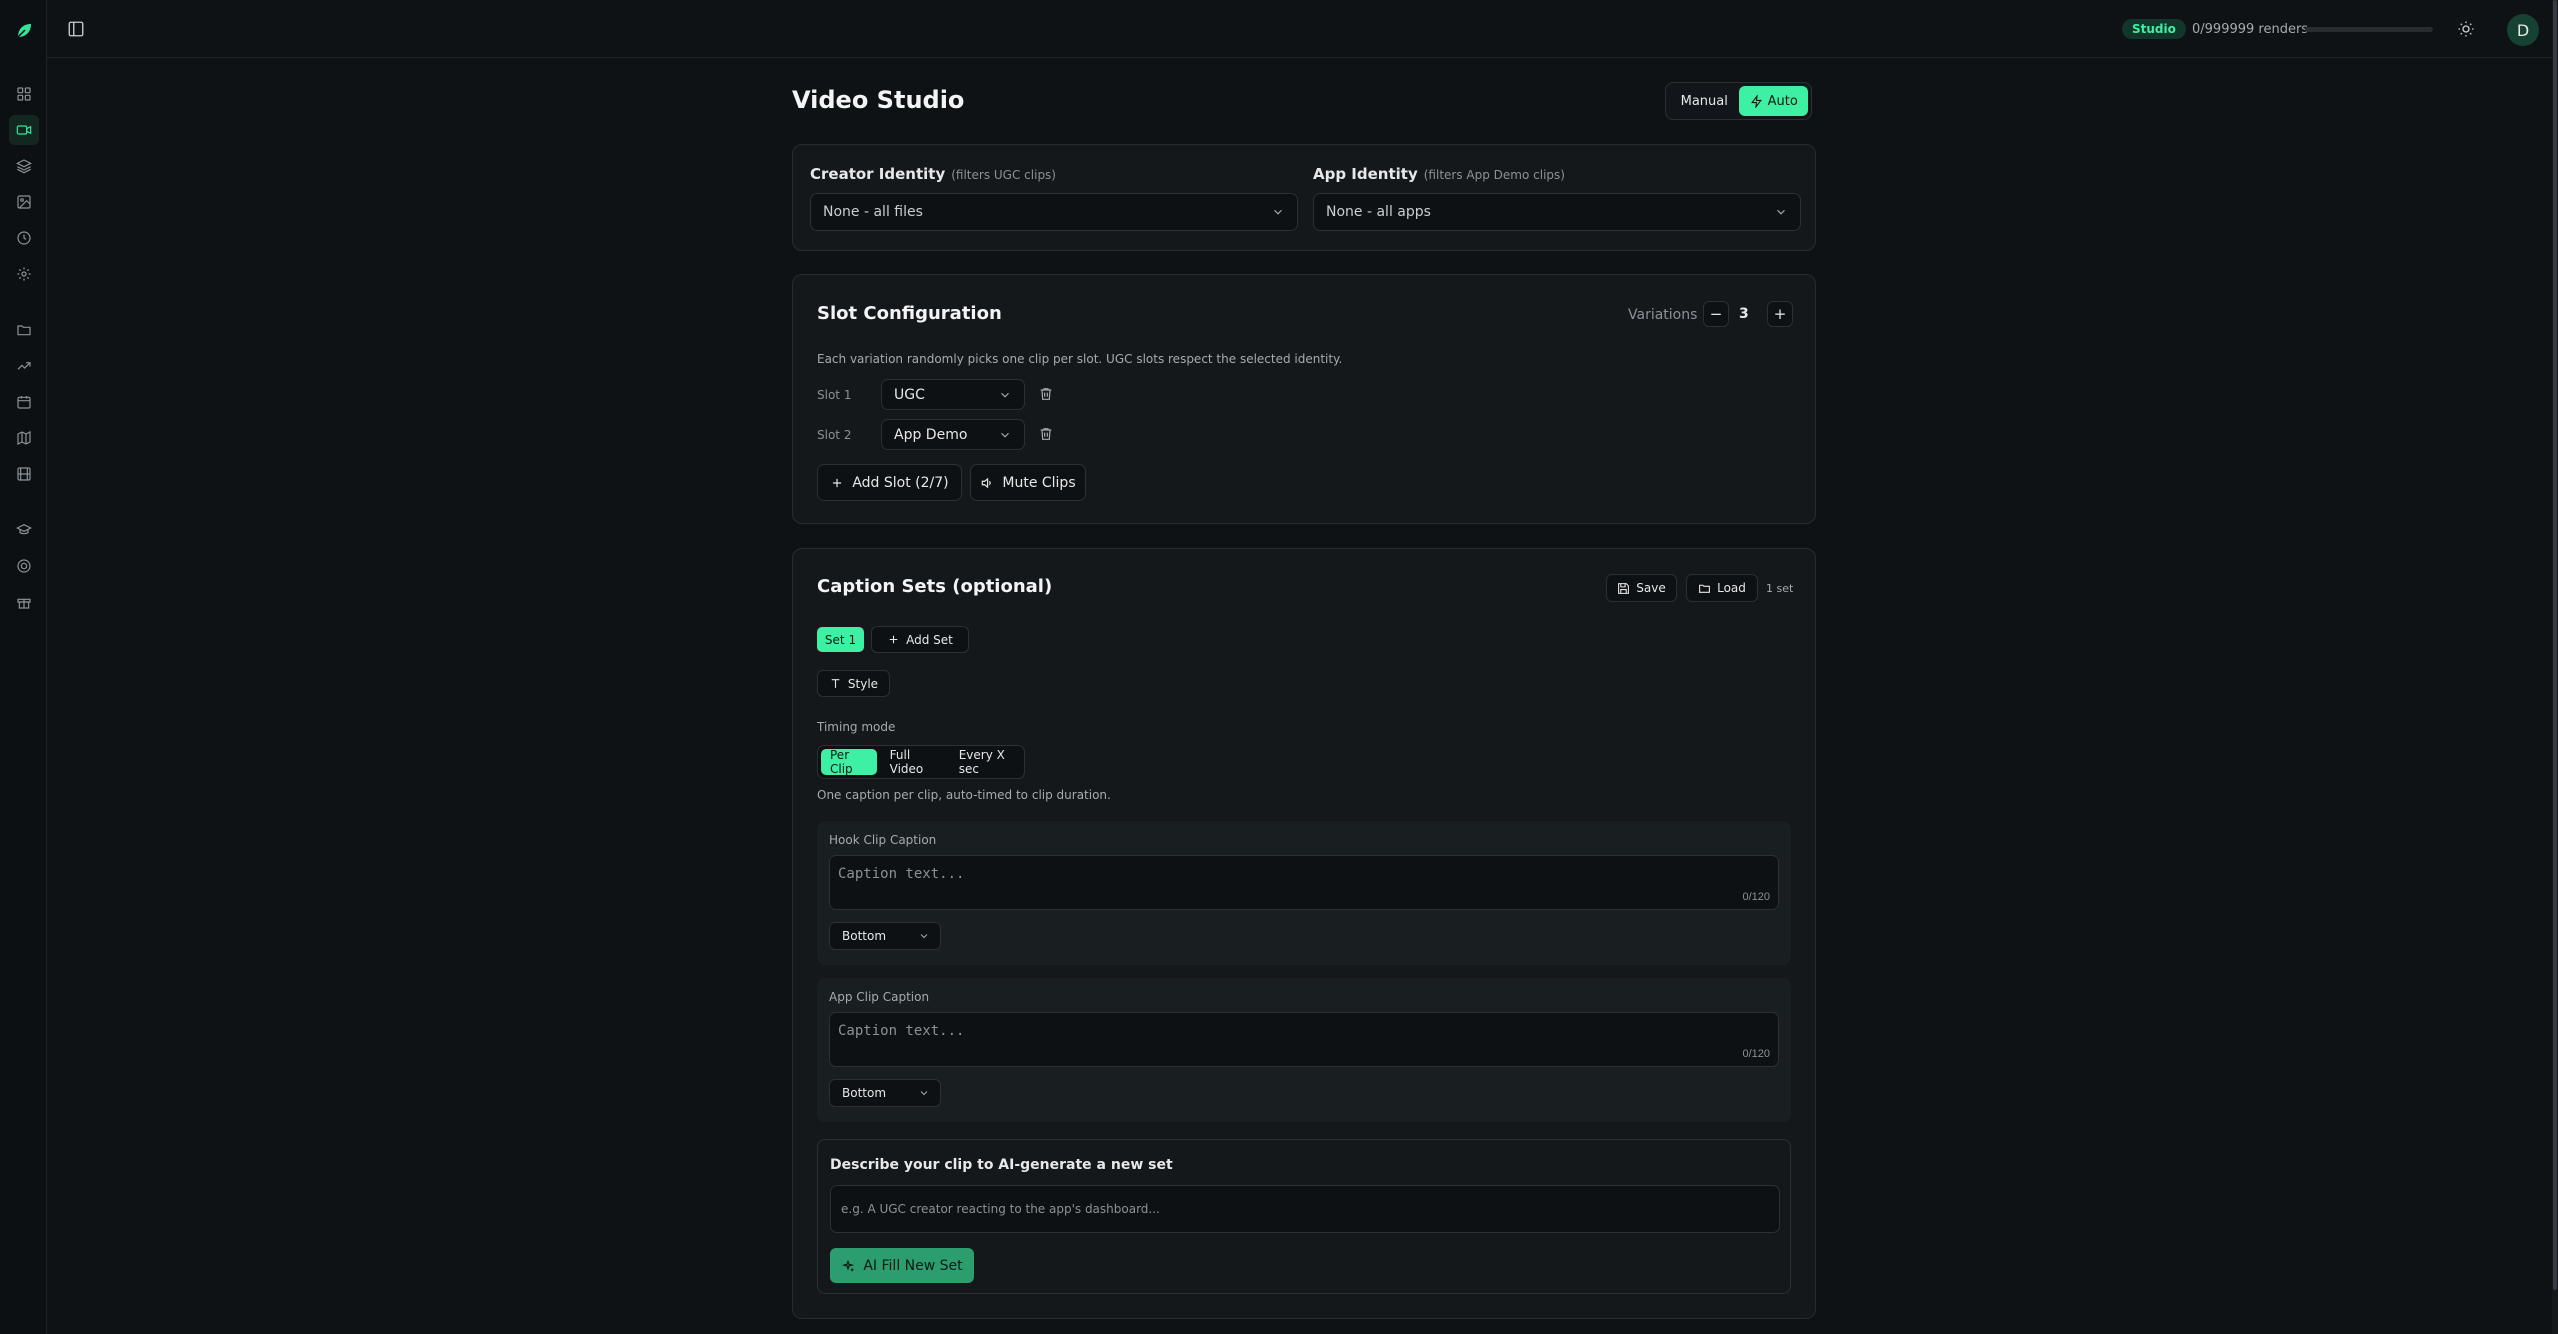  Describe the element at coordinates (931, 434) in the screenshot. I see `slot-2-type-value: App Demo` at that location.